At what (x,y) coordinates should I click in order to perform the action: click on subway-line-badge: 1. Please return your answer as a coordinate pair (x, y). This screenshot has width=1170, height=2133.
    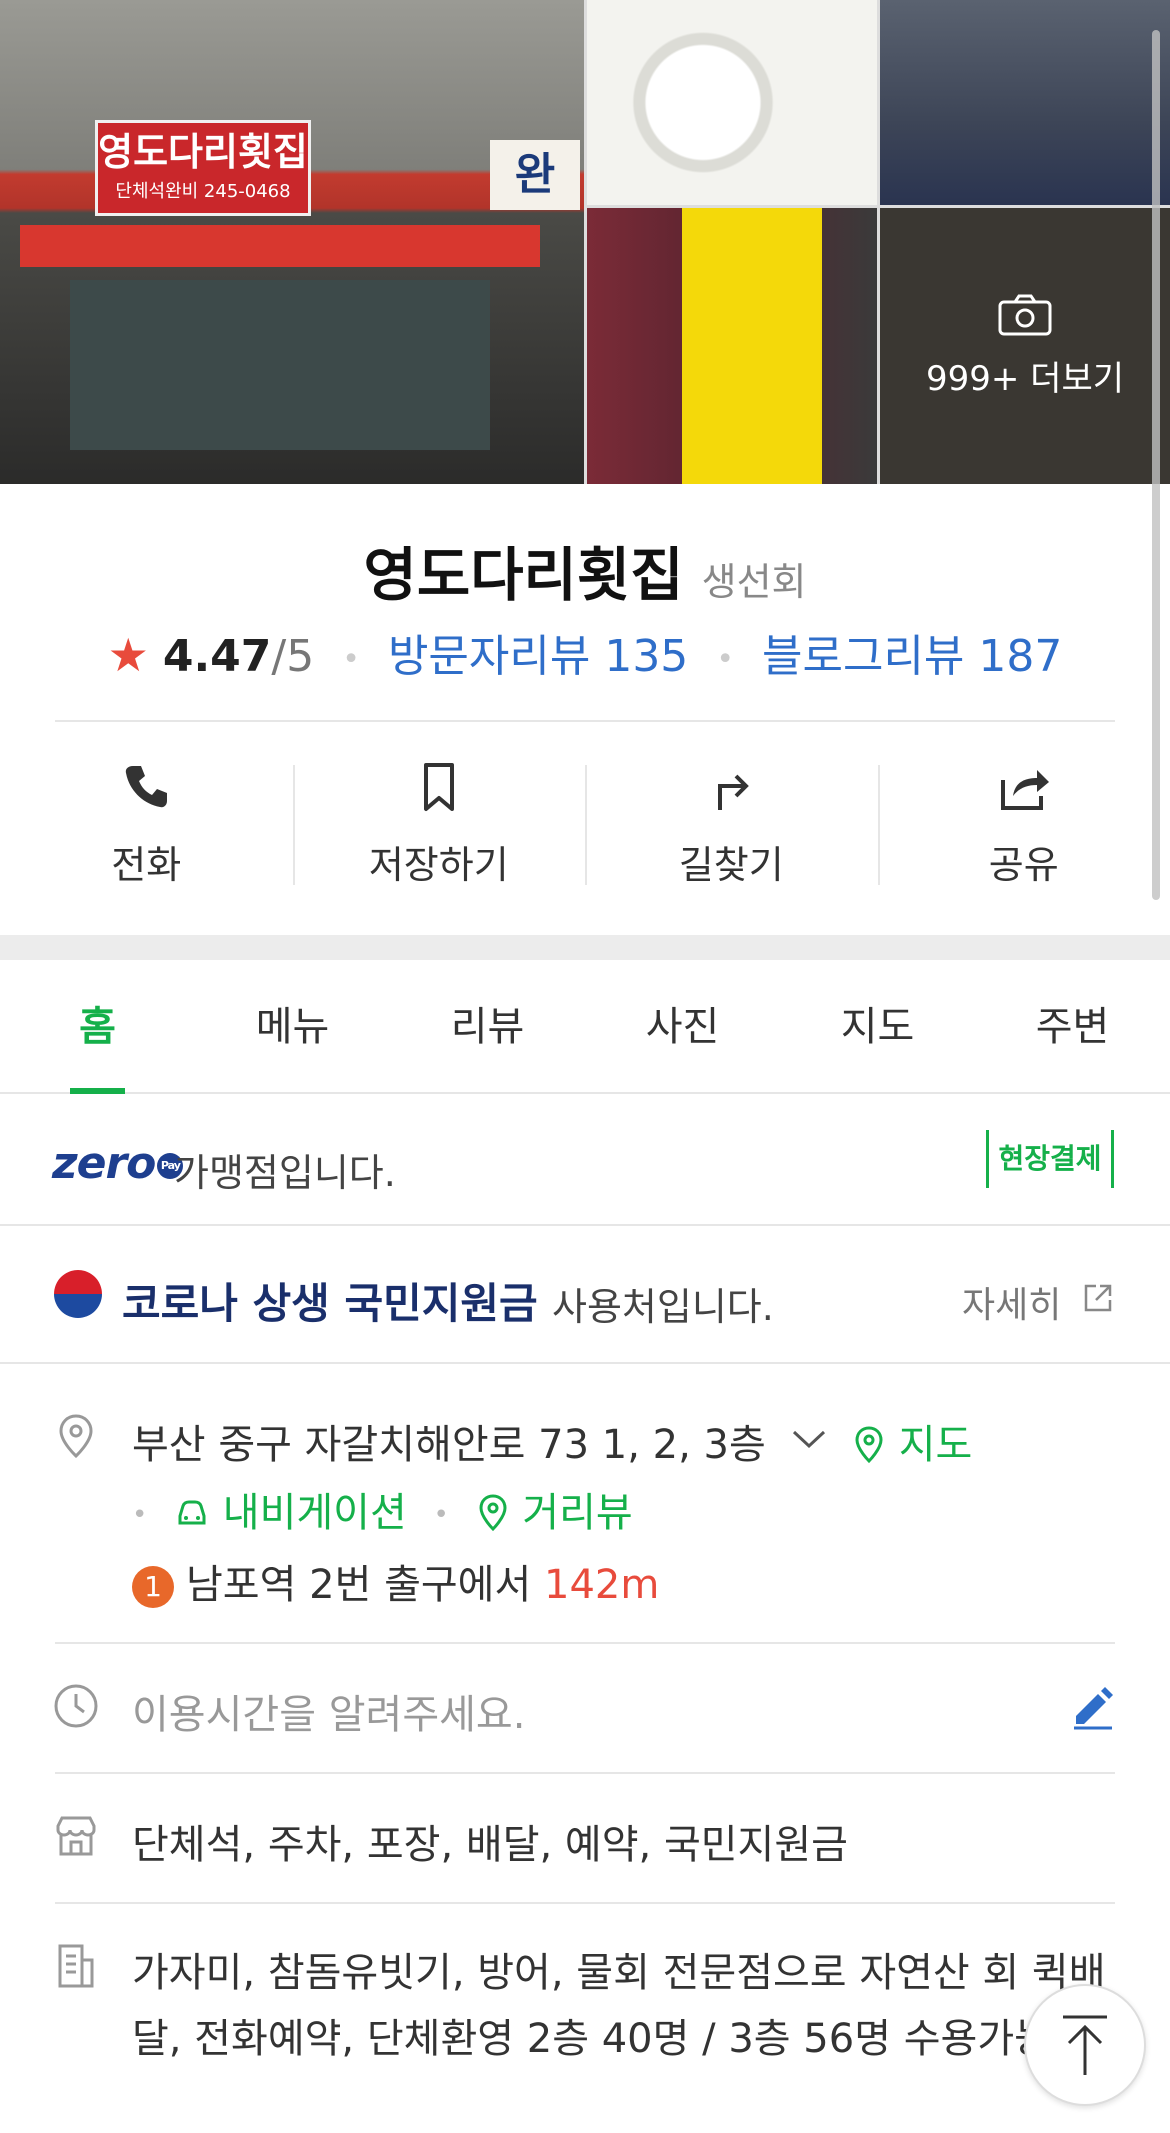
    Looking at the image, I should click on (153, 1587).